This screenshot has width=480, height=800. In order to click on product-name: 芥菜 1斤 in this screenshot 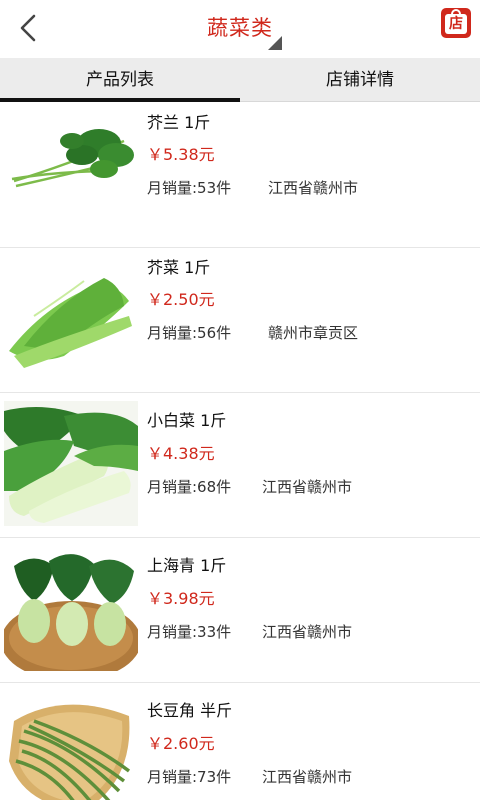, I will do `click(179, 267)`.